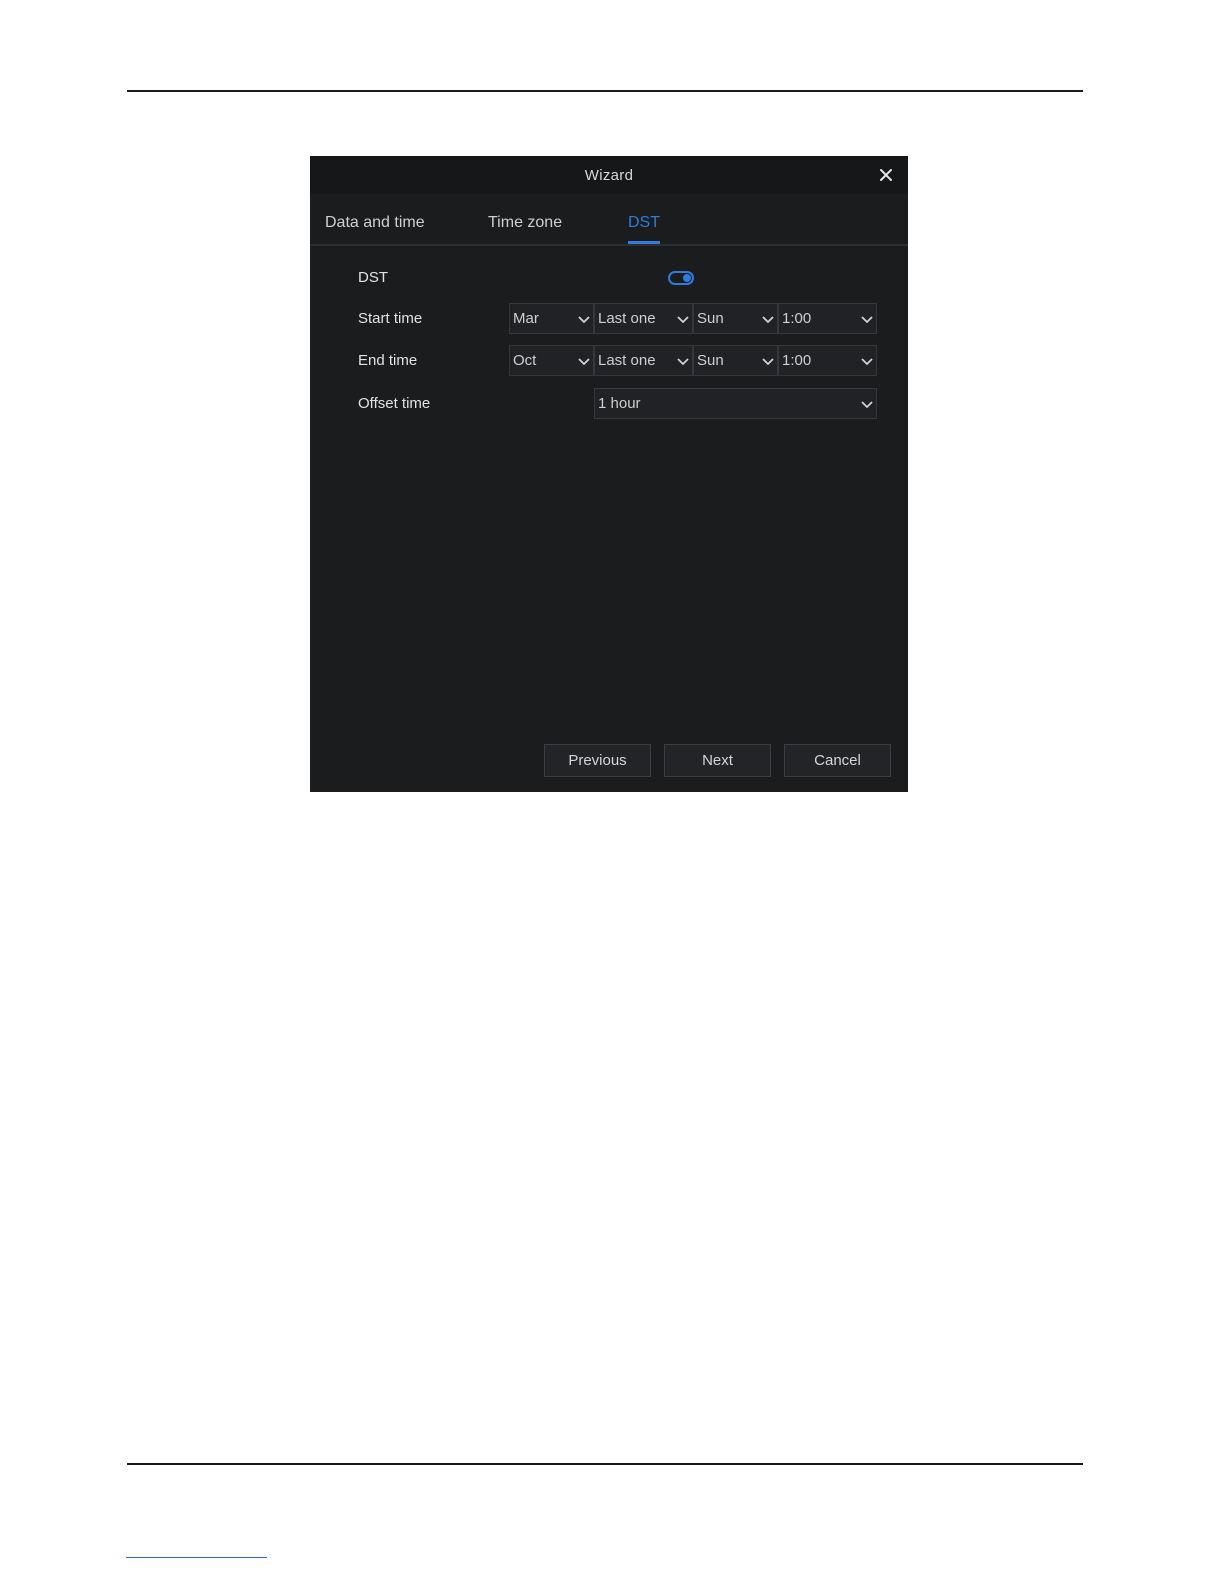 The height and width of the screenshot is (1584, 1224). What do you see at coordinates (735, 318) in the screenshot?
I see `start-day-select: Sun` at bounding box center [735, 318].